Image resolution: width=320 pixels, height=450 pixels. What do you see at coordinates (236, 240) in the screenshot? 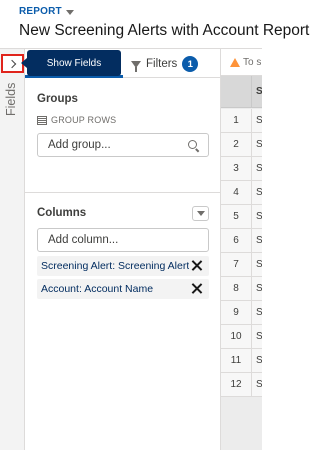
I see `row-number: 6` at bounding box center [236, 240].